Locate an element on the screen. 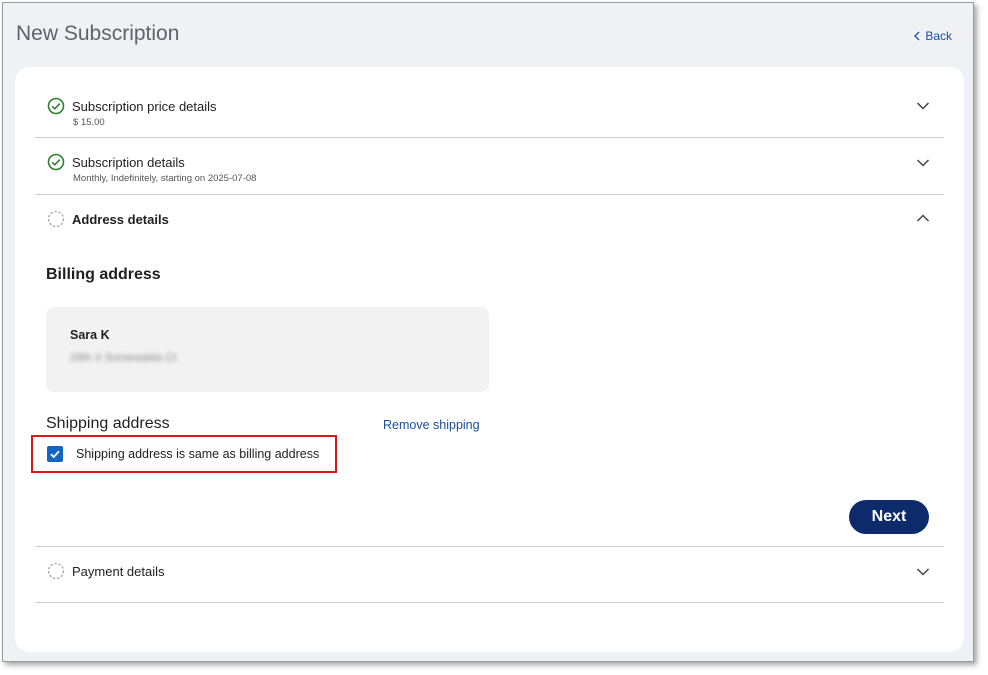 Image resolution: width=988 pixels, height=675 pixels. step-title: Address details is located at coordinates (120, 219).